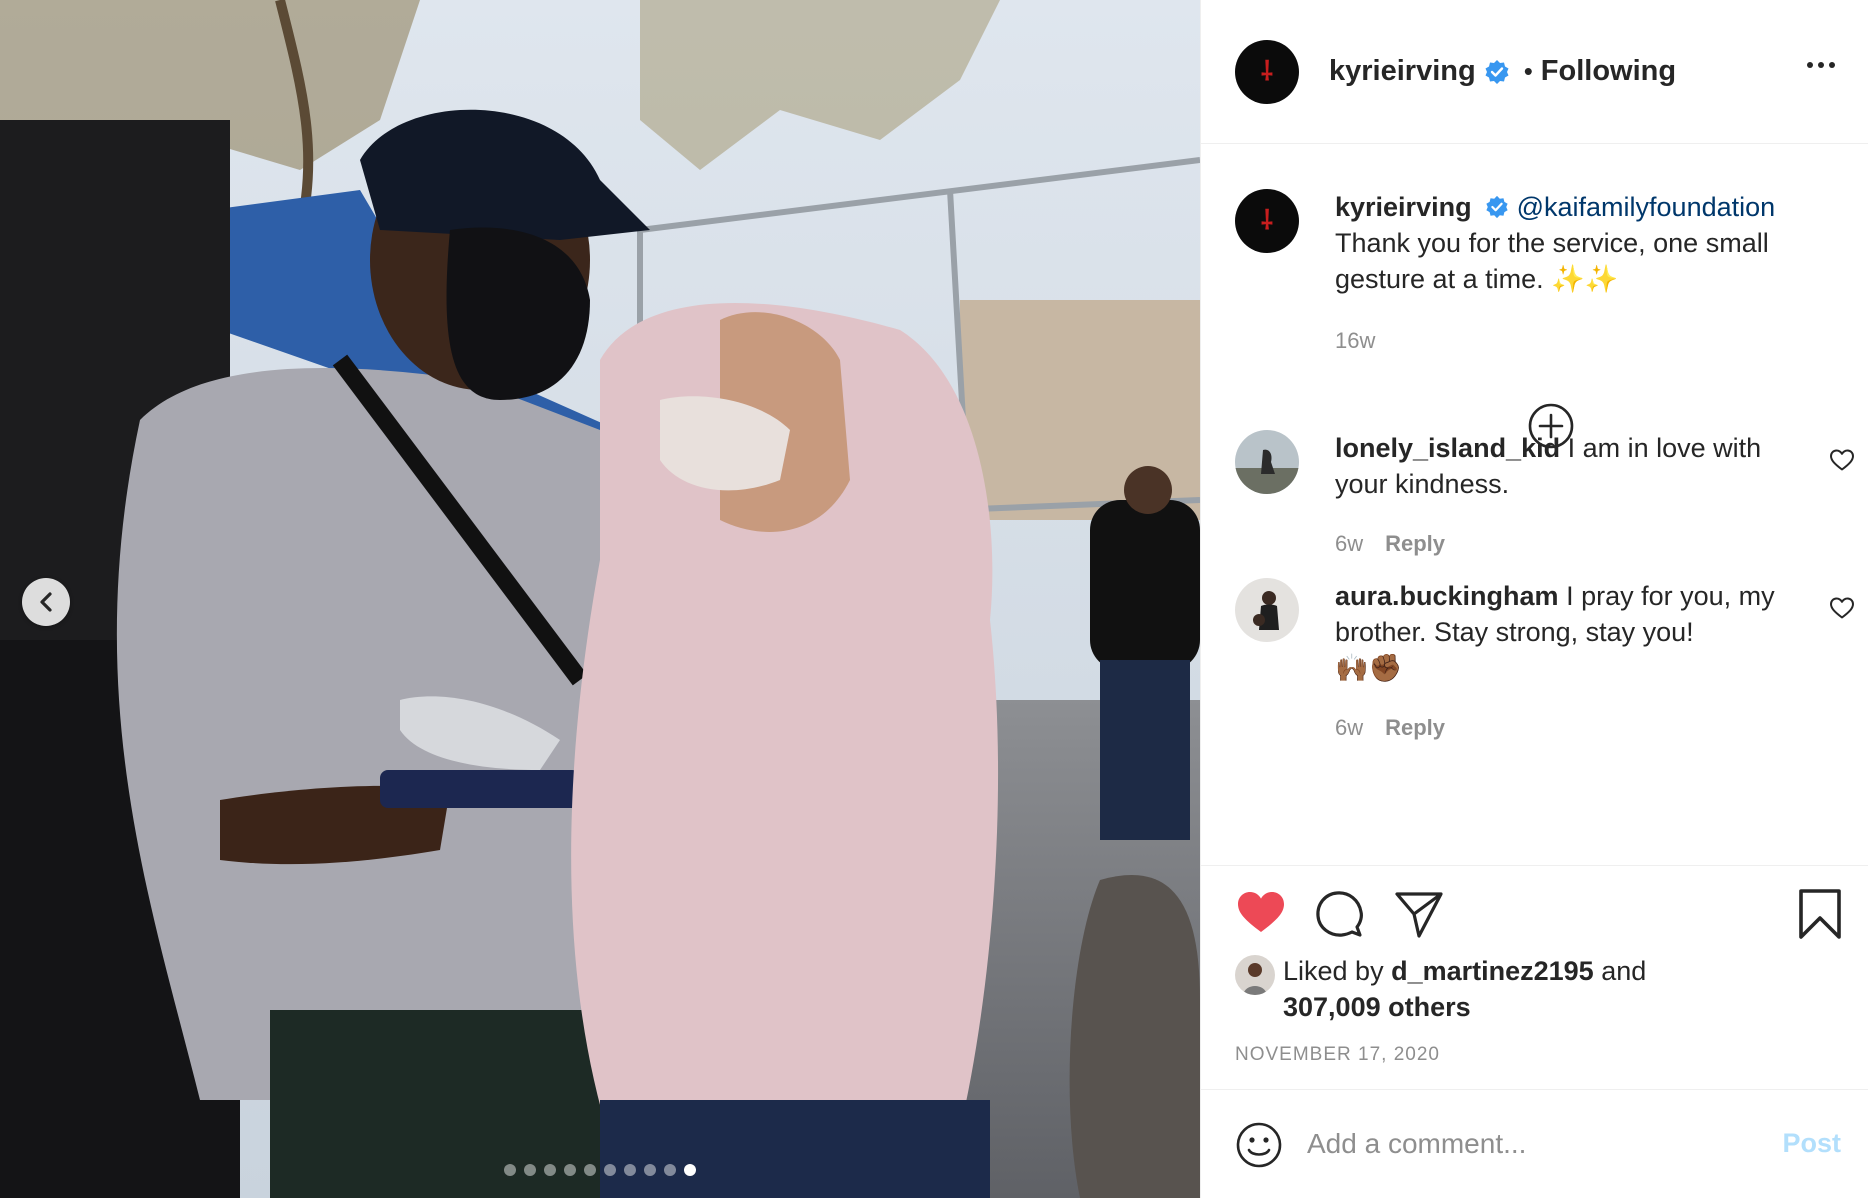  I want to click on chevron-left-icon, so click(46, 602).